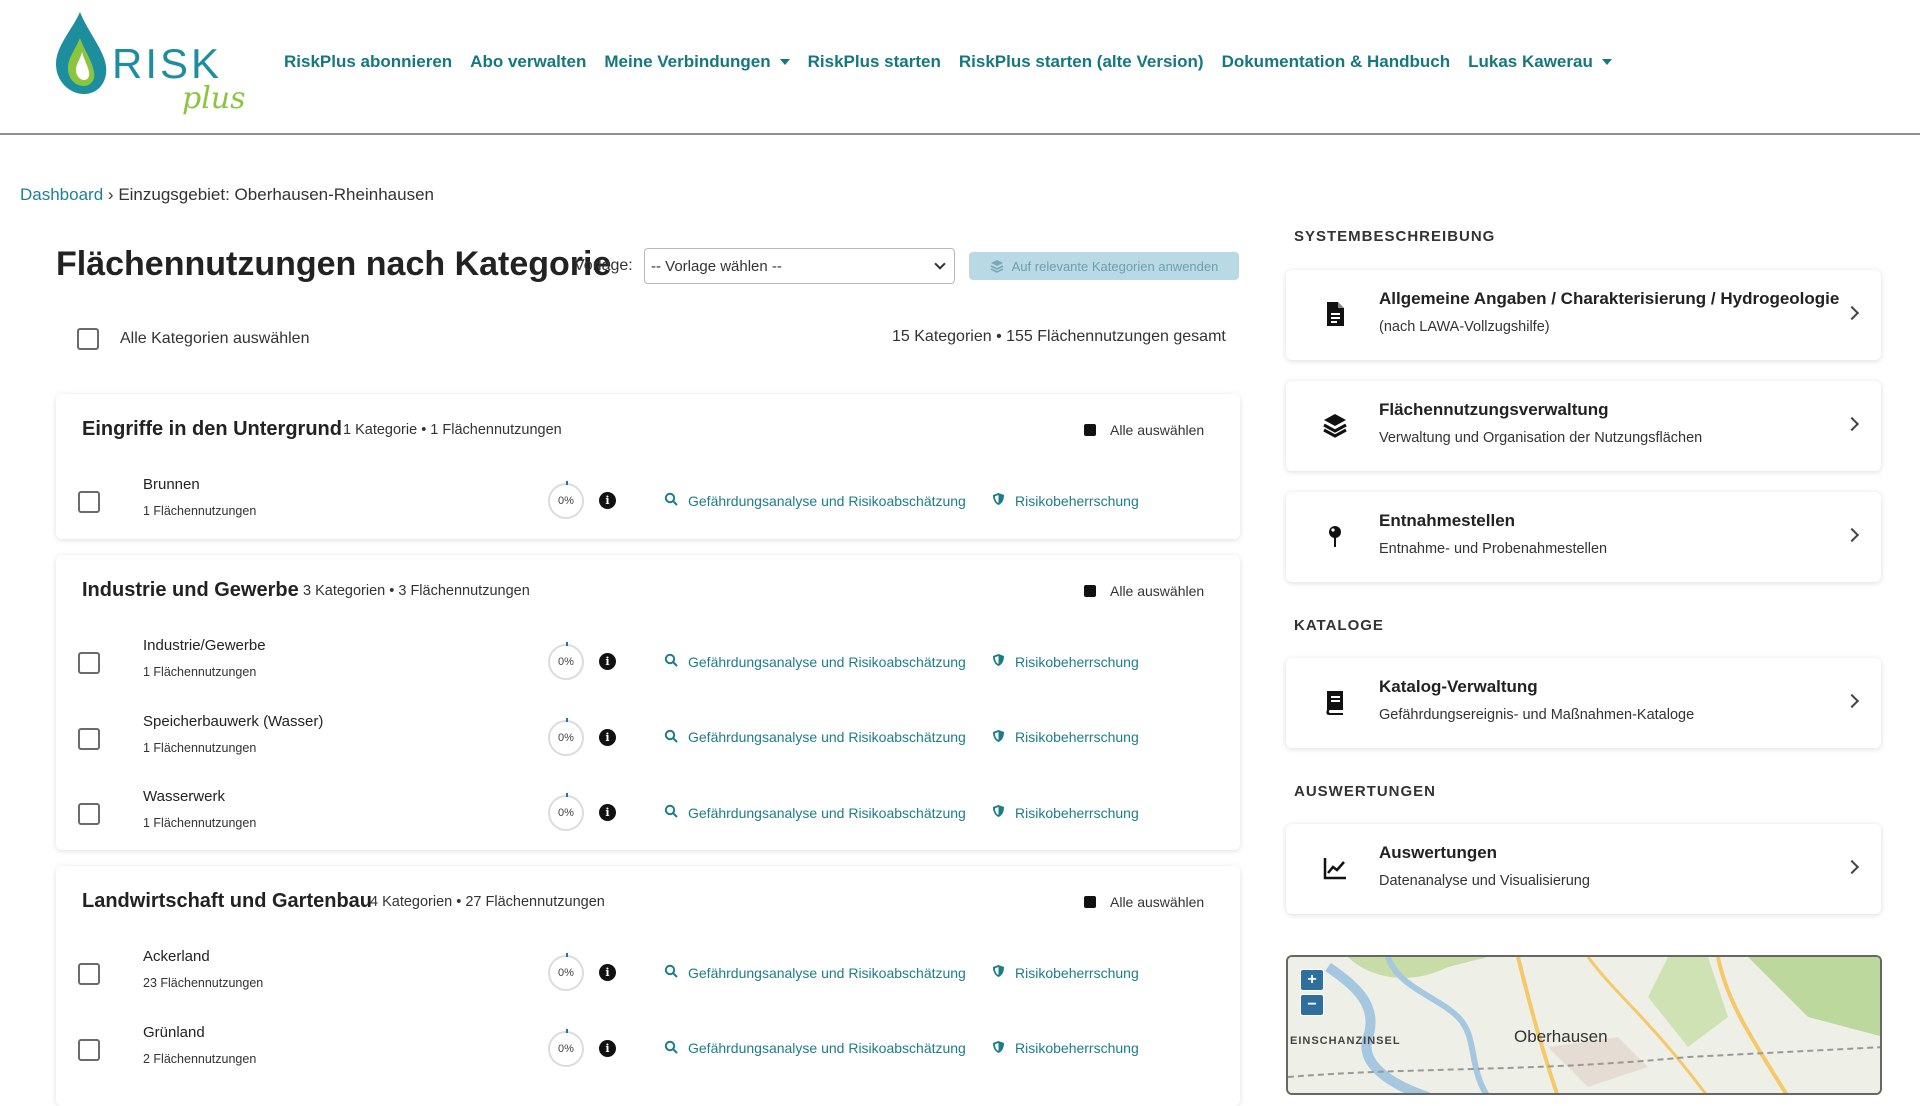 This screenshot has width=1920, height=1106. I want to click on zoom-in-button: +, so click(1312, 980).